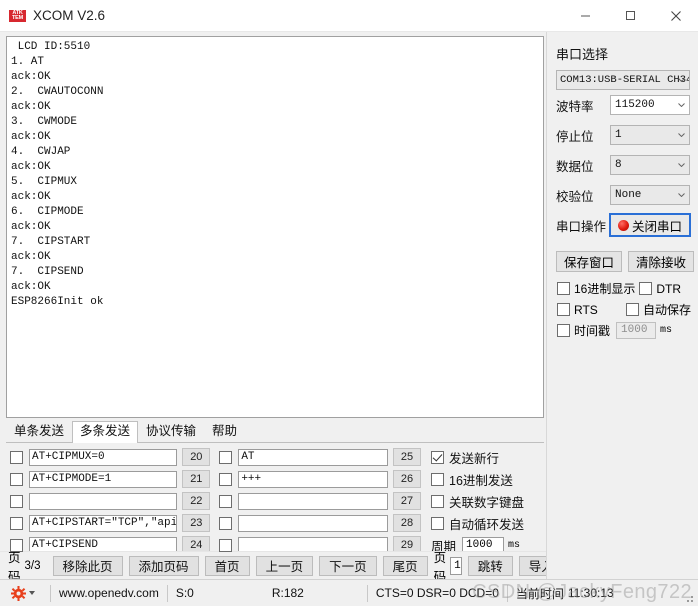  I want to click on caret-down-icon, so click(32, 593).